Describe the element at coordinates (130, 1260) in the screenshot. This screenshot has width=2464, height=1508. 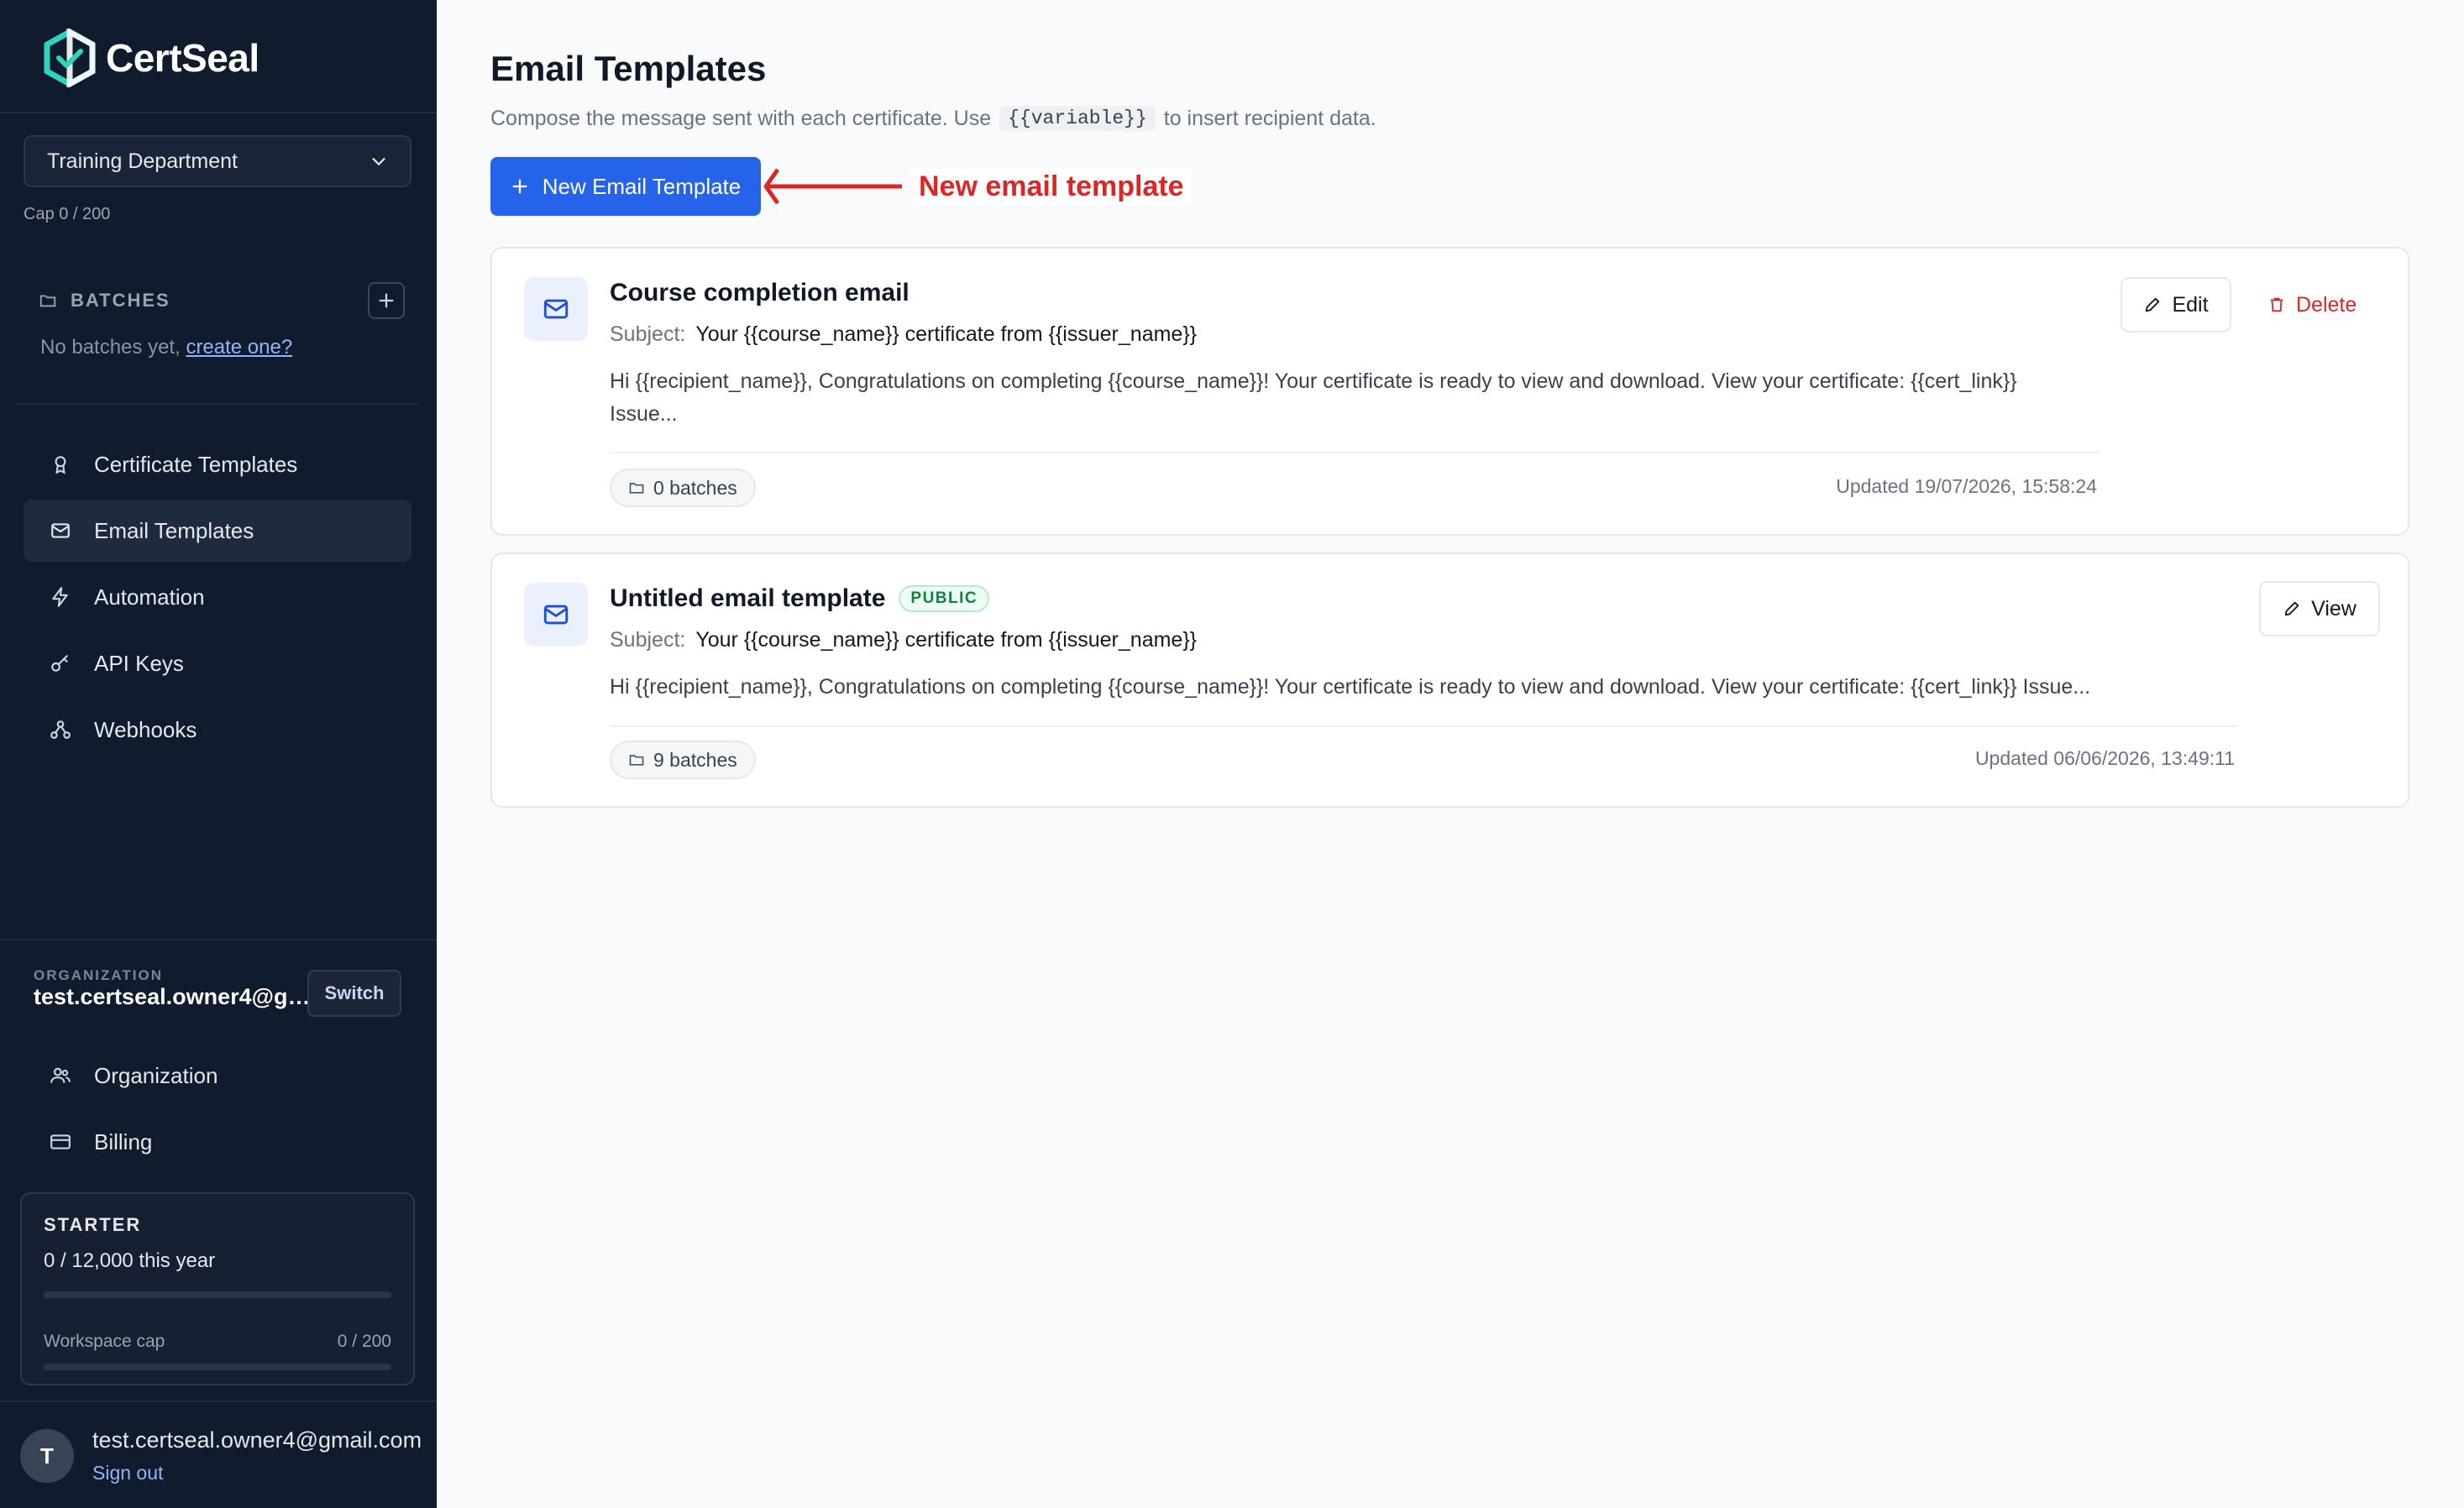
I see `plan-usage: 0 / 12,000 this year` at that location.